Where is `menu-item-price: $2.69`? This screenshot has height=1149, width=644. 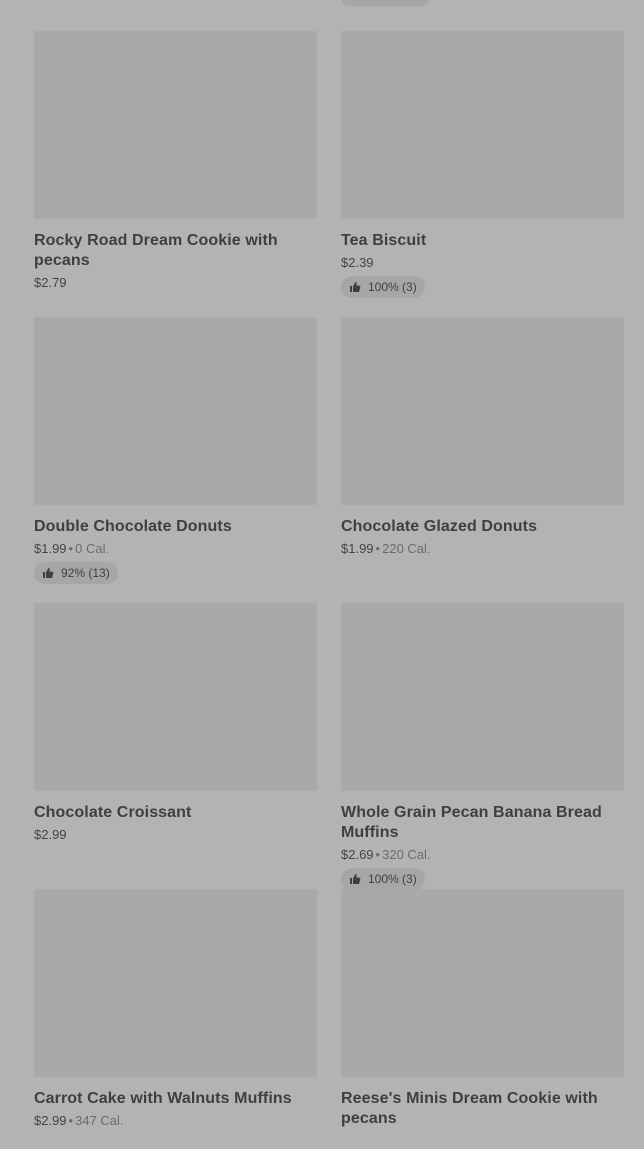 menu-item-price: $2.69 is located at coordinates (357, 854).